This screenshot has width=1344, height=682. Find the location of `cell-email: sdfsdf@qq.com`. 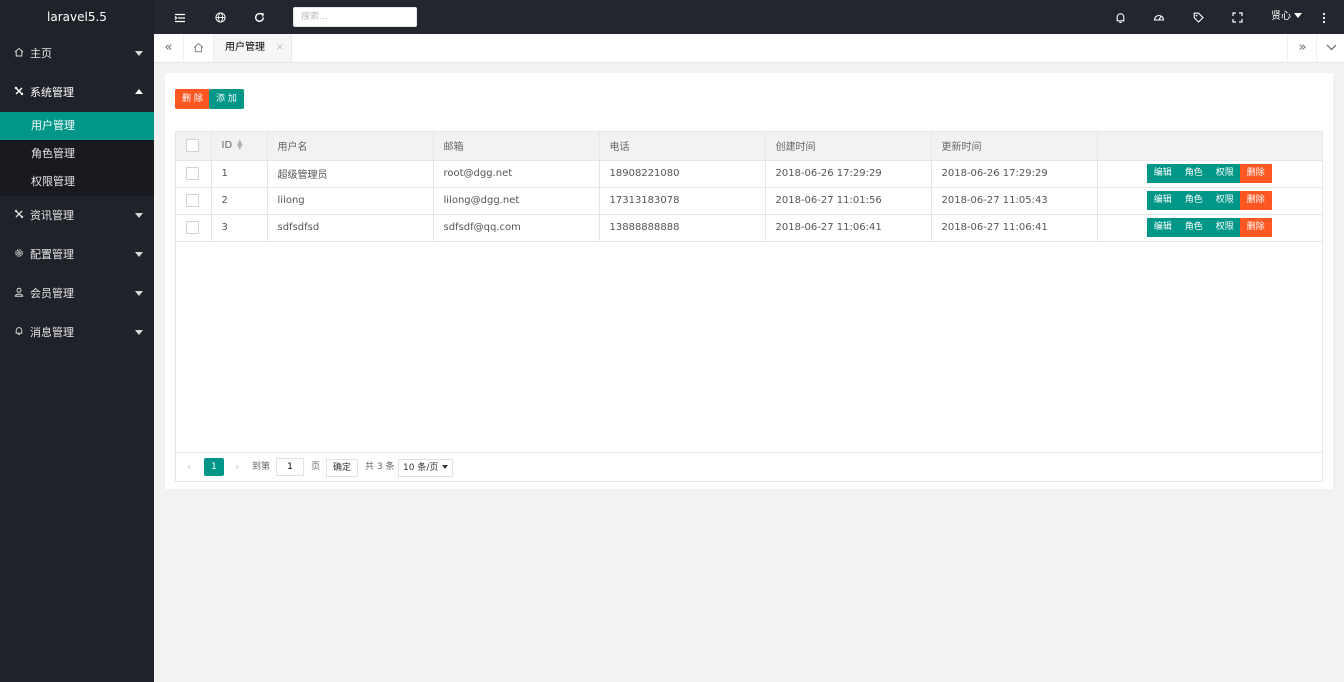

cell-email: sdfsdf@qq.com is located at coordinates (516, 228).